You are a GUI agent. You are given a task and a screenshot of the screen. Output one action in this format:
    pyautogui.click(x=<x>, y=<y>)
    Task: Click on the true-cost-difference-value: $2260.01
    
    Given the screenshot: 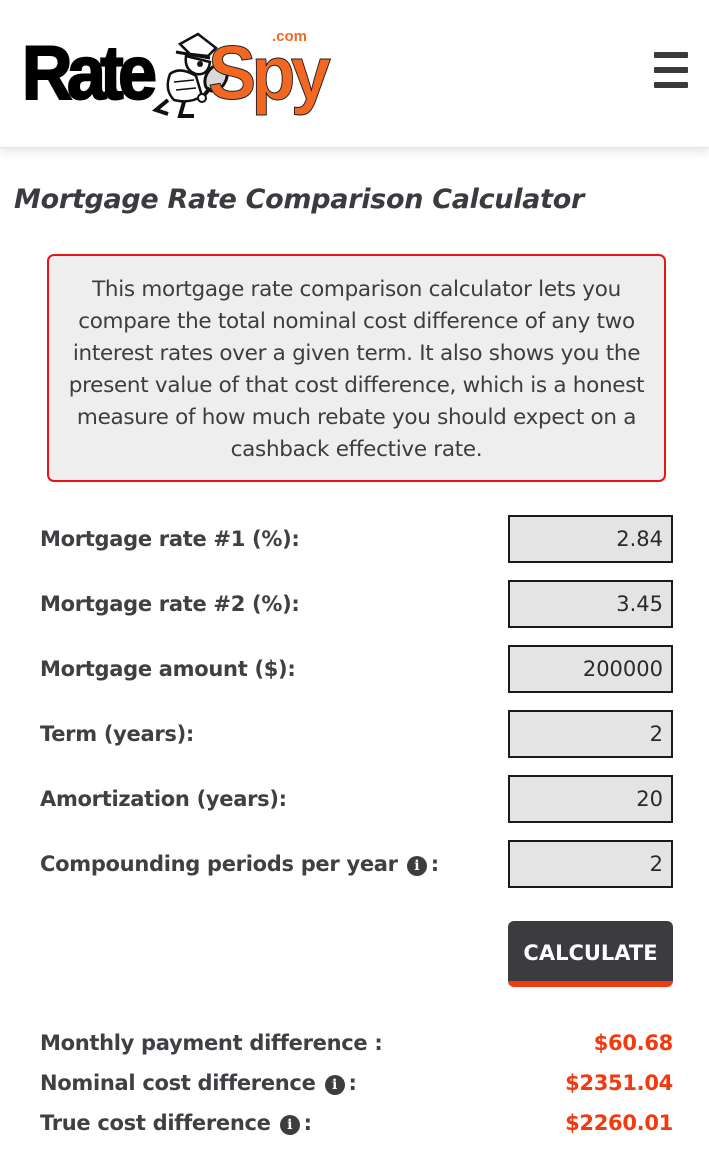 What is the action you would take?
    pyautogui.click(x=619, y=1123)
    